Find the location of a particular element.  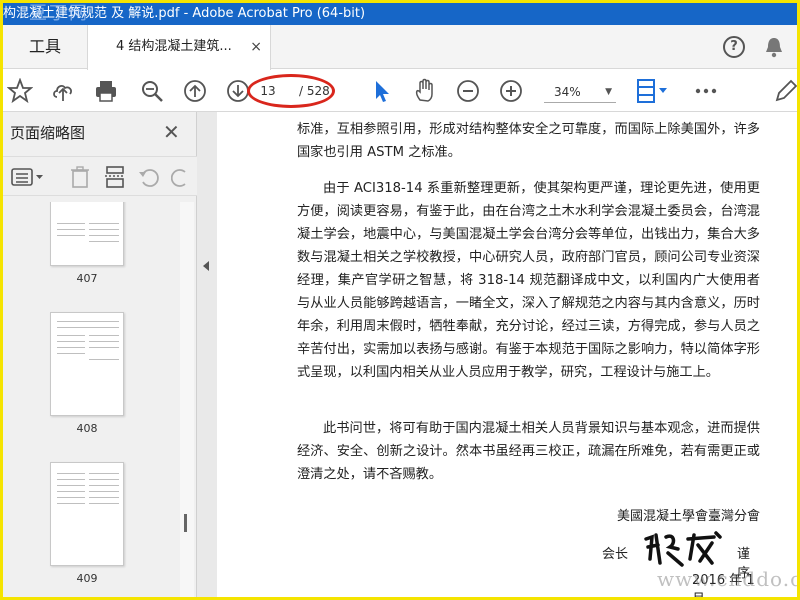

thumbnail-label: 409 is located at coordinates (87, 578).